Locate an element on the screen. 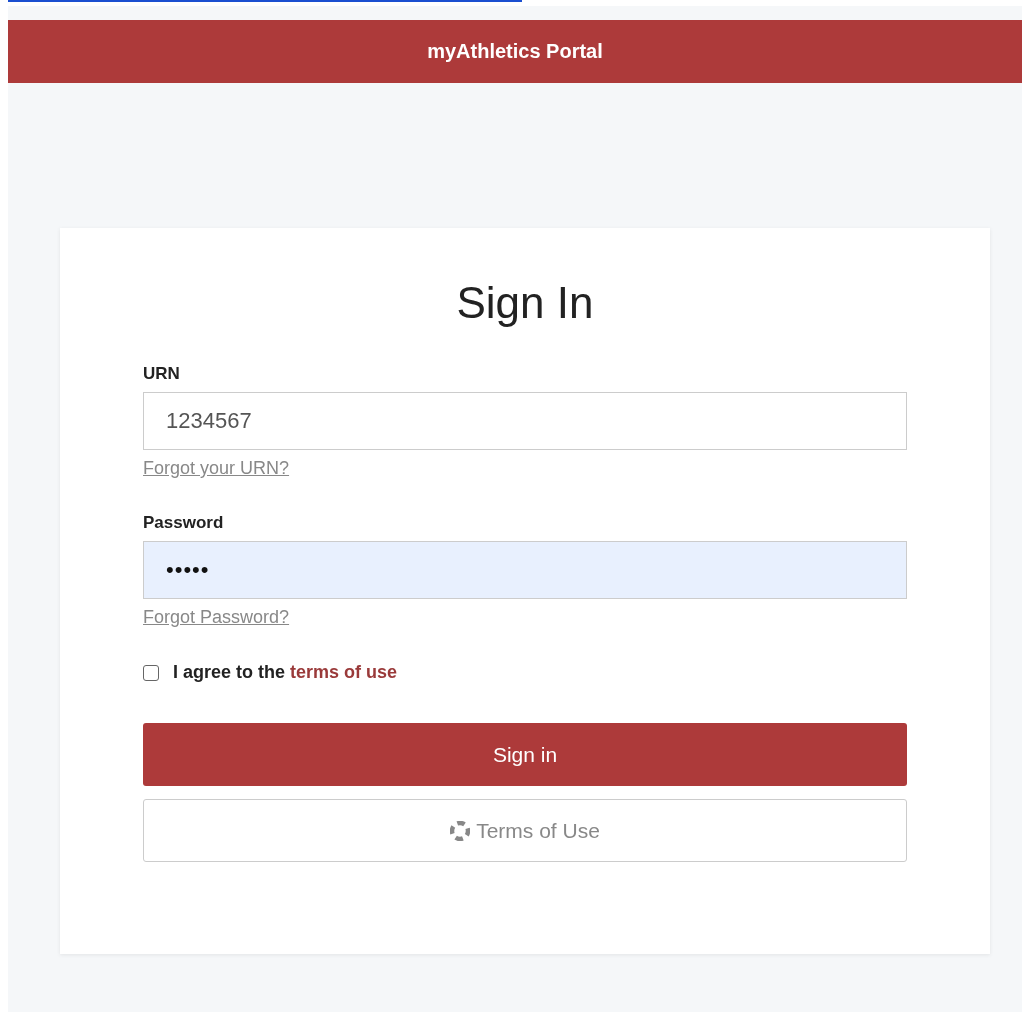 The width and height of the screenshot is (1022, 1012). help-link: Forgot your URN? is located at coordinates (216, 468).